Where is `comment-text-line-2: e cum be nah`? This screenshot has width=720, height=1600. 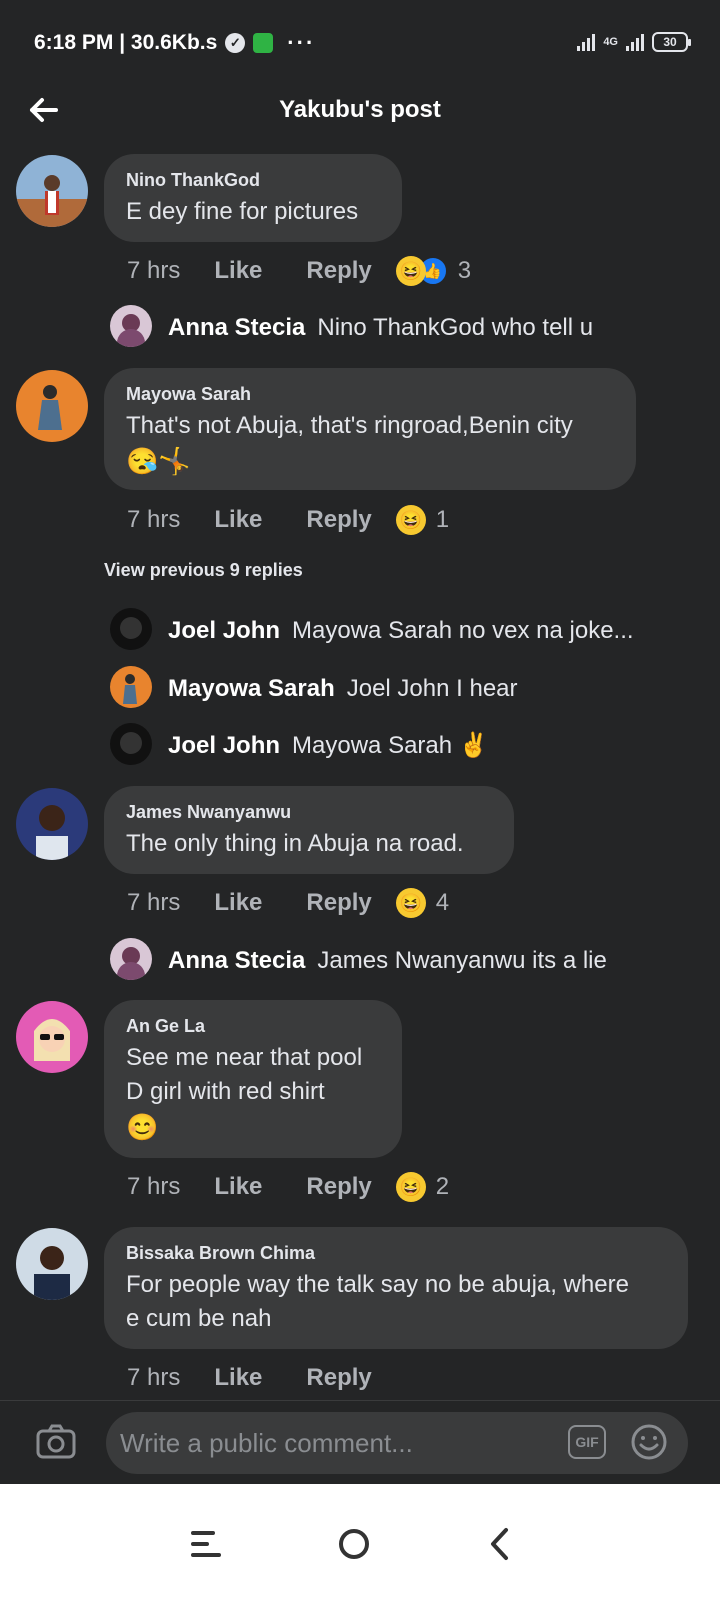 comment-text-line-2: e cum be nah is located at coordinates (199, 1318).